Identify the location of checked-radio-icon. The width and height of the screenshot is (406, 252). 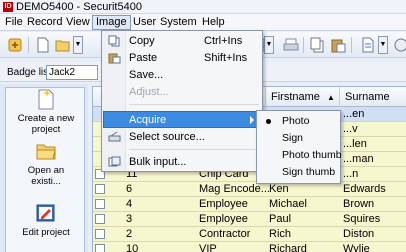
(268, 121).